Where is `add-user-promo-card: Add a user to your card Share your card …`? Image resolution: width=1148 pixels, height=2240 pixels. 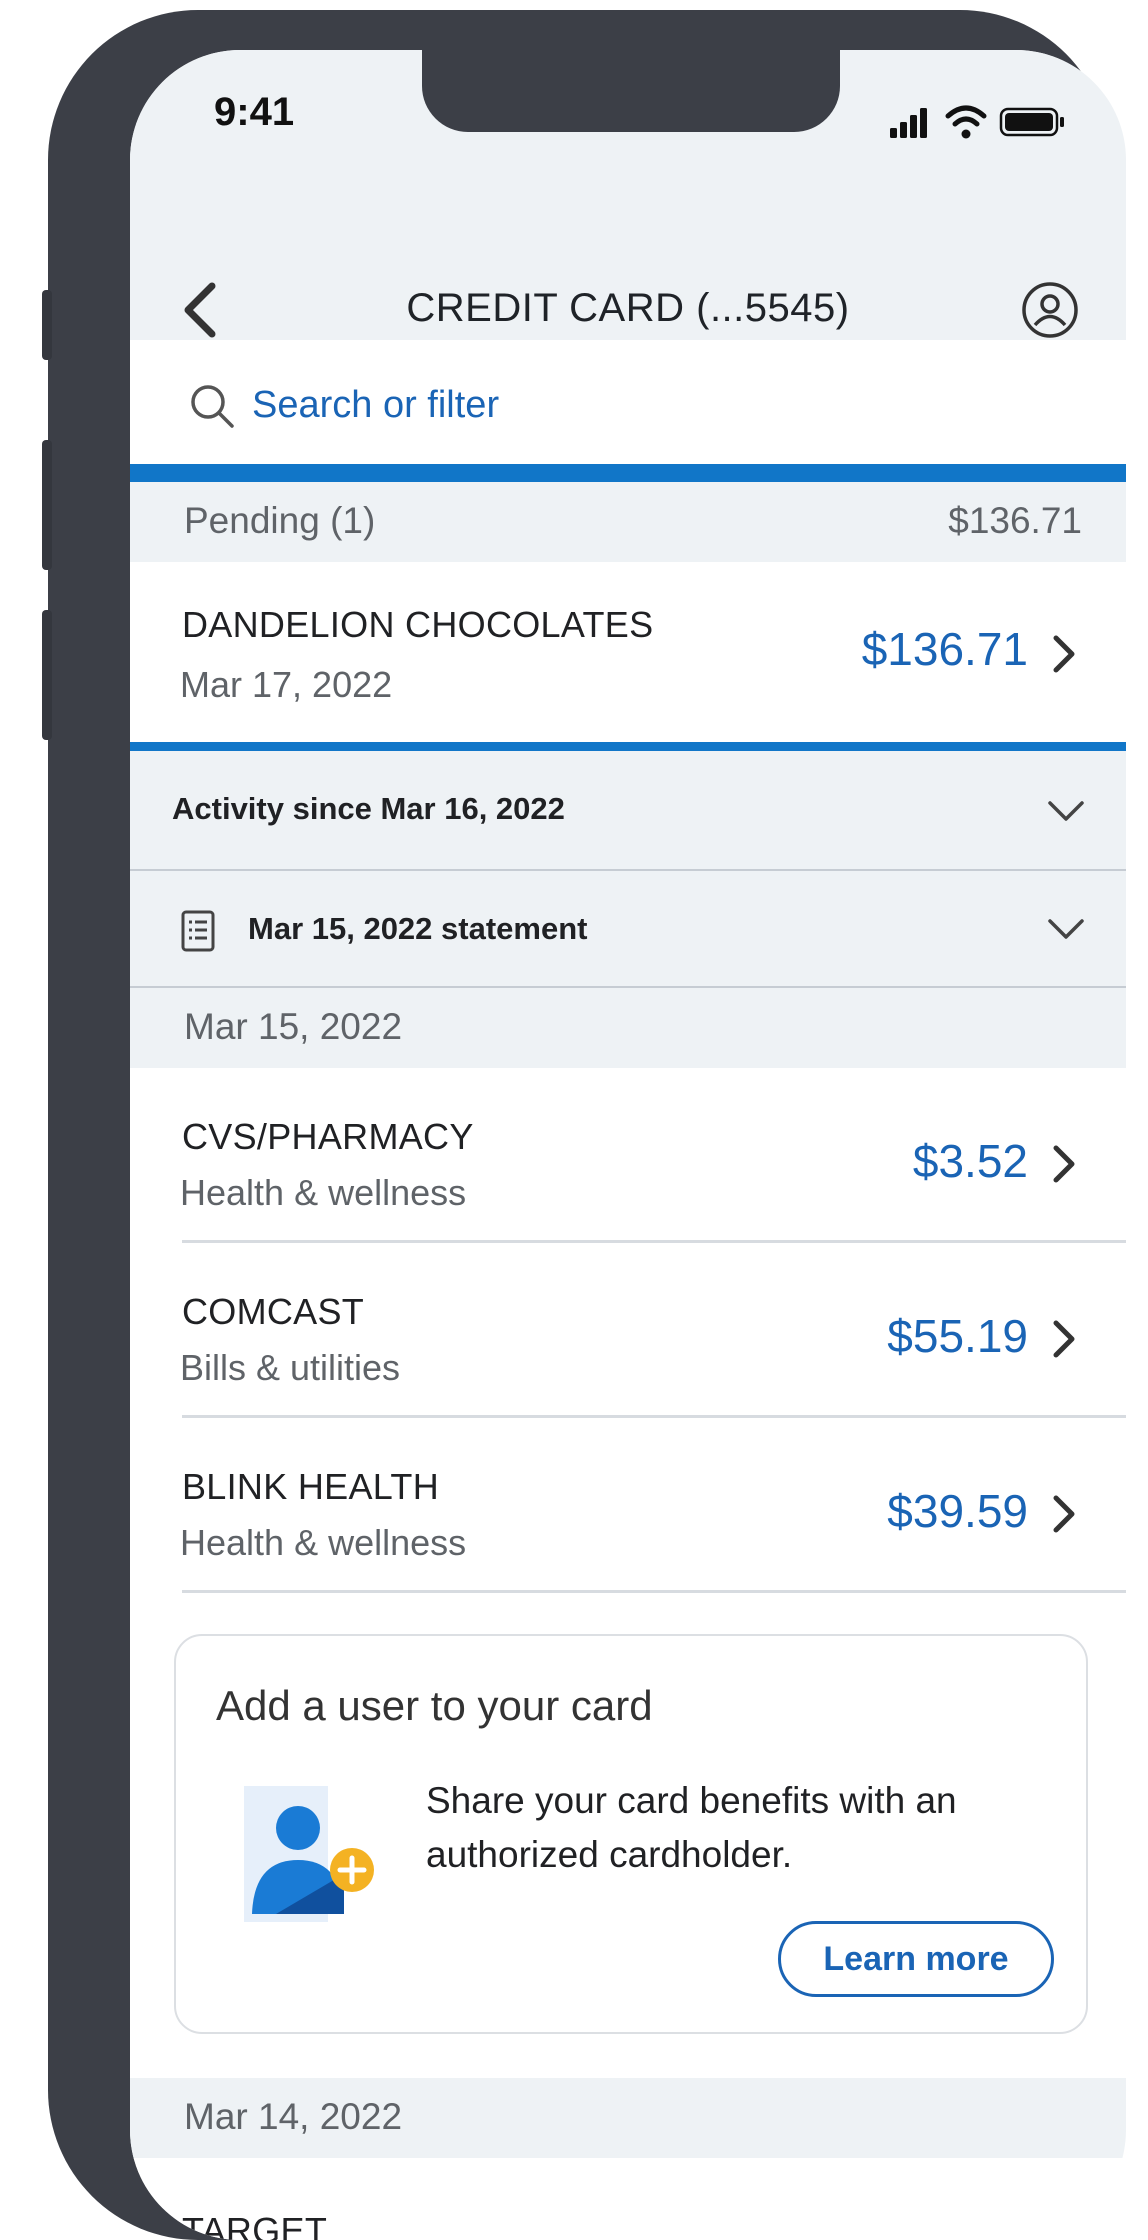
add-user-promo-card: Add a user to your card Share your card … is located at coordinates (631, 1834).